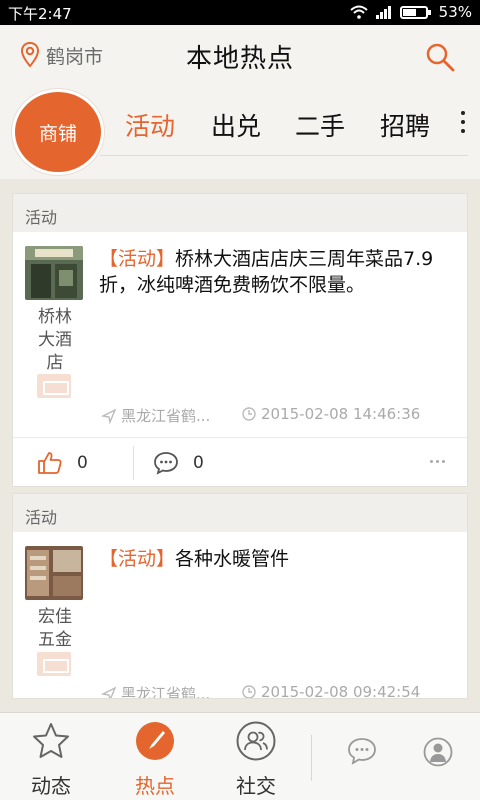 The image size is (480, 800). I want to click on signal-icon, so click(383, 12).